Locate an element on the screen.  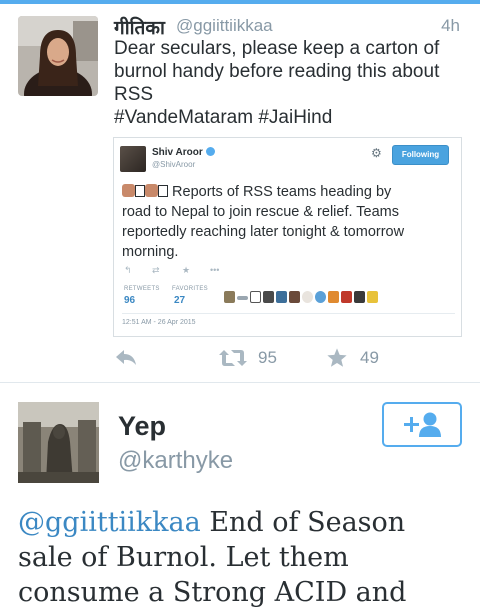
follow-button is located at coordinates (422, 424).